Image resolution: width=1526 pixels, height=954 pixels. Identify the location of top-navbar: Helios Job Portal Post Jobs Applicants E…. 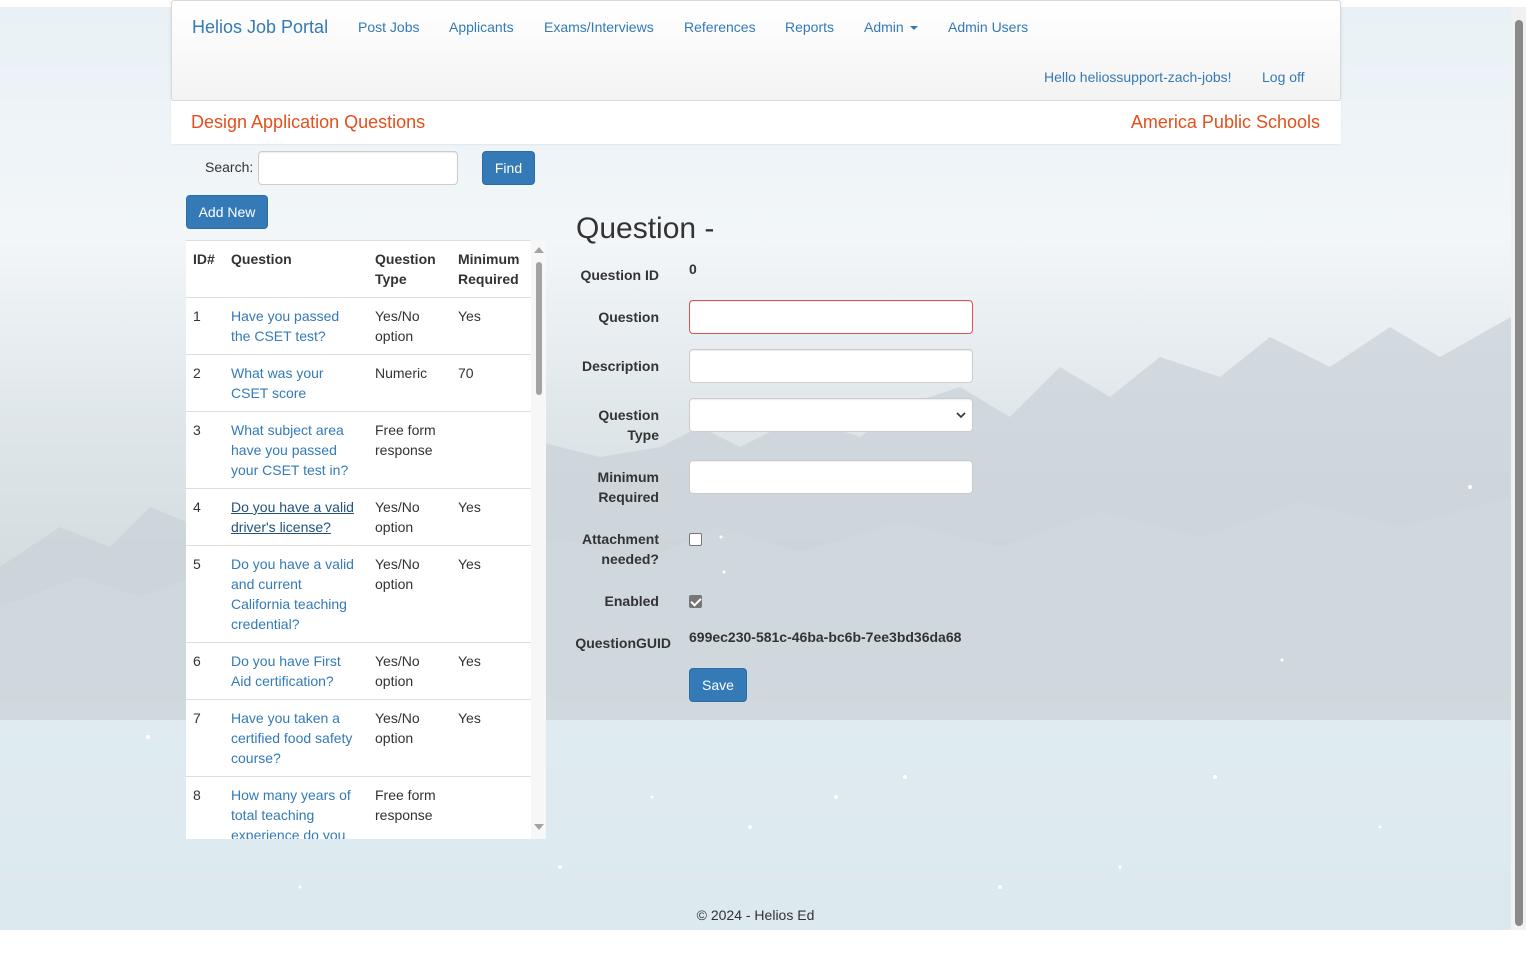
(756, 50).